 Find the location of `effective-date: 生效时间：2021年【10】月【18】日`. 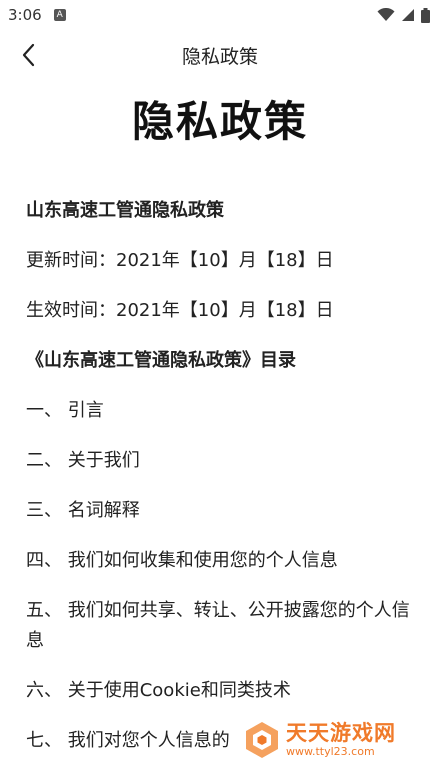

effective-date: 生效时间：2021年【10】月【18】日 is located at coordinates (180, 310).